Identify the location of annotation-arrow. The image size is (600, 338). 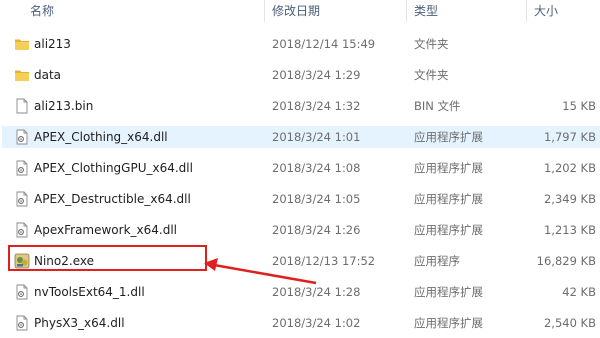
(260, 271).